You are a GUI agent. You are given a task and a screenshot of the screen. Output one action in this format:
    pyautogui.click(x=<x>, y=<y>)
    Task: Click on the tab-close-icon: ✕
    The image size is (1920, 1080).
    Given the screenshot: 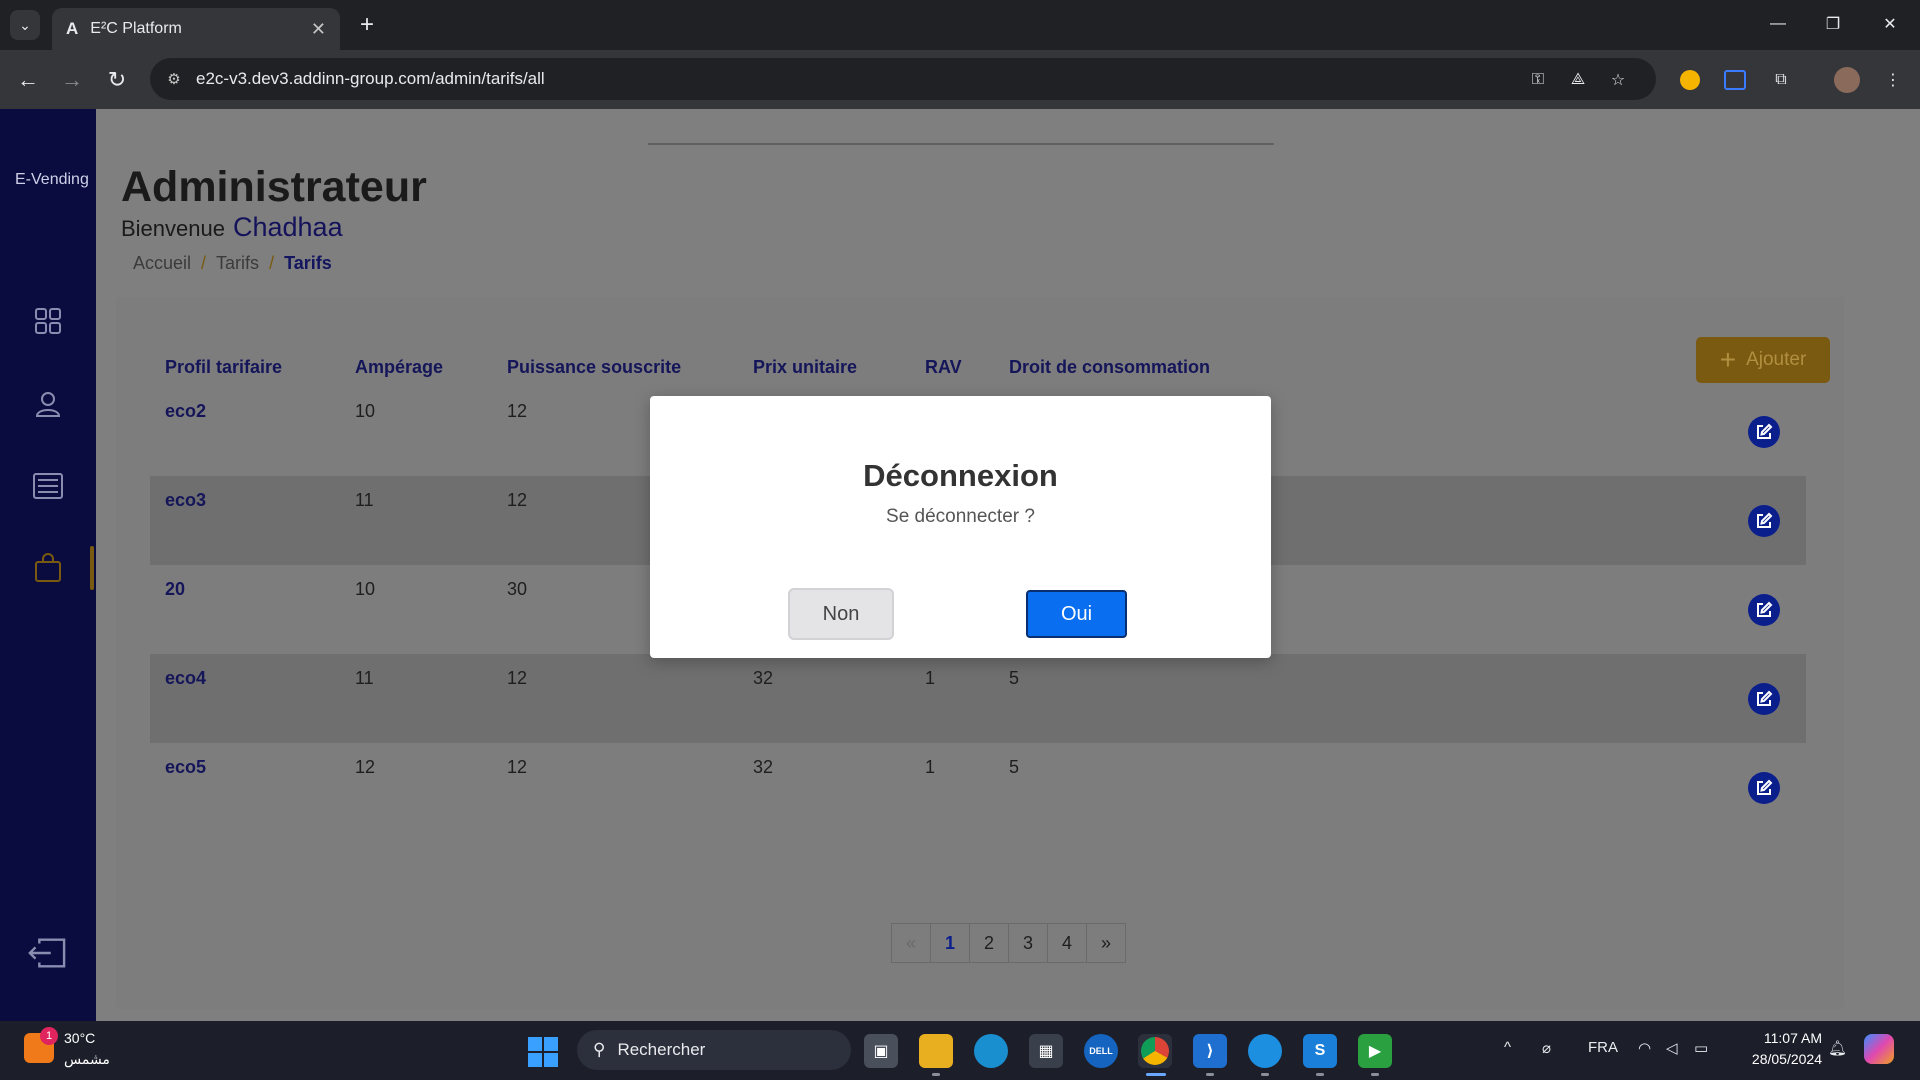 What is the action you would take?
    pyautogui.click(x=318, y=29)
    